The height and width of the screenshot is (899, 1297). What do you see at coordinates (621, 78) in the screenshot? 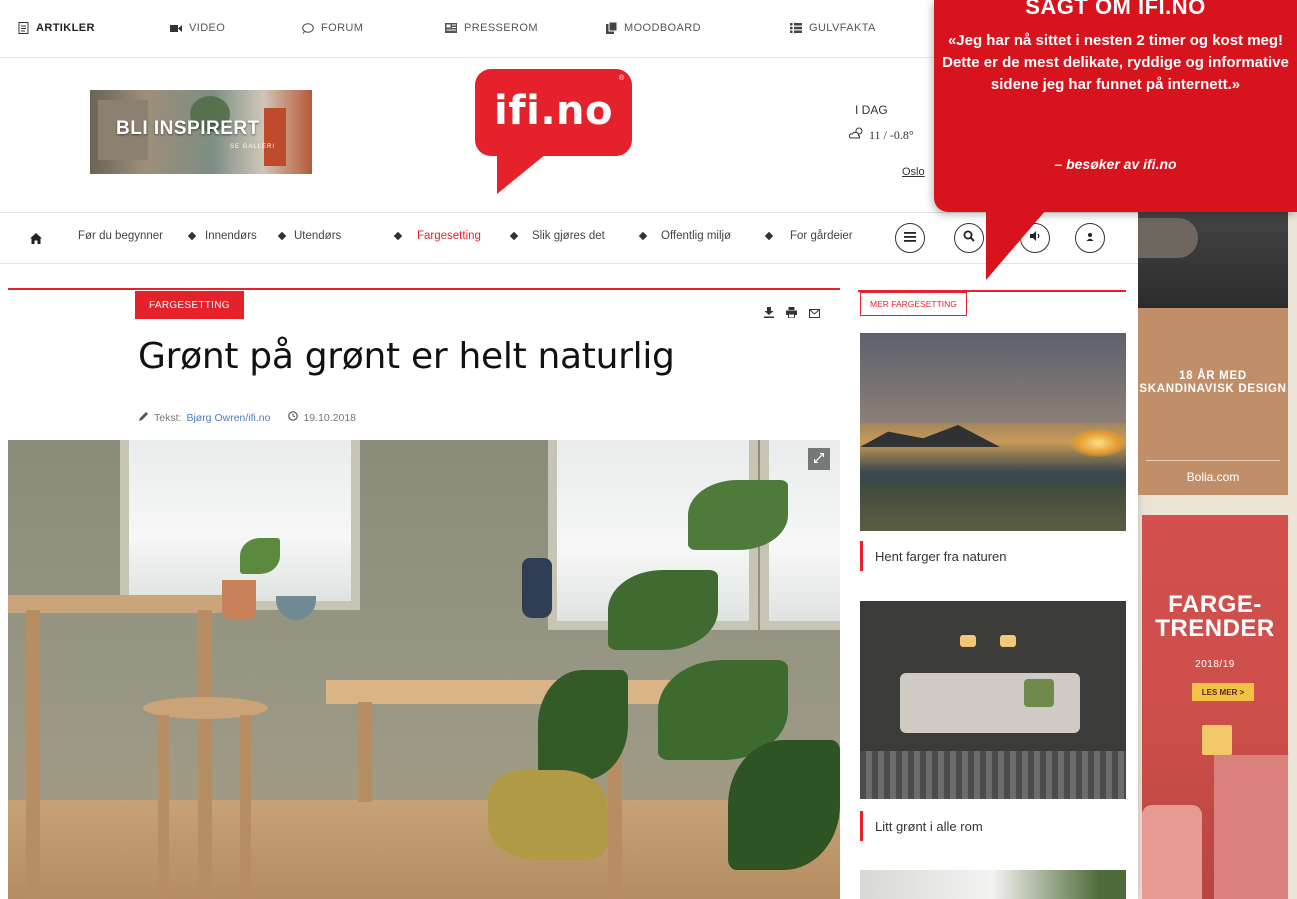
I see `registered-mark: ®` at bounding box center [621, 78].